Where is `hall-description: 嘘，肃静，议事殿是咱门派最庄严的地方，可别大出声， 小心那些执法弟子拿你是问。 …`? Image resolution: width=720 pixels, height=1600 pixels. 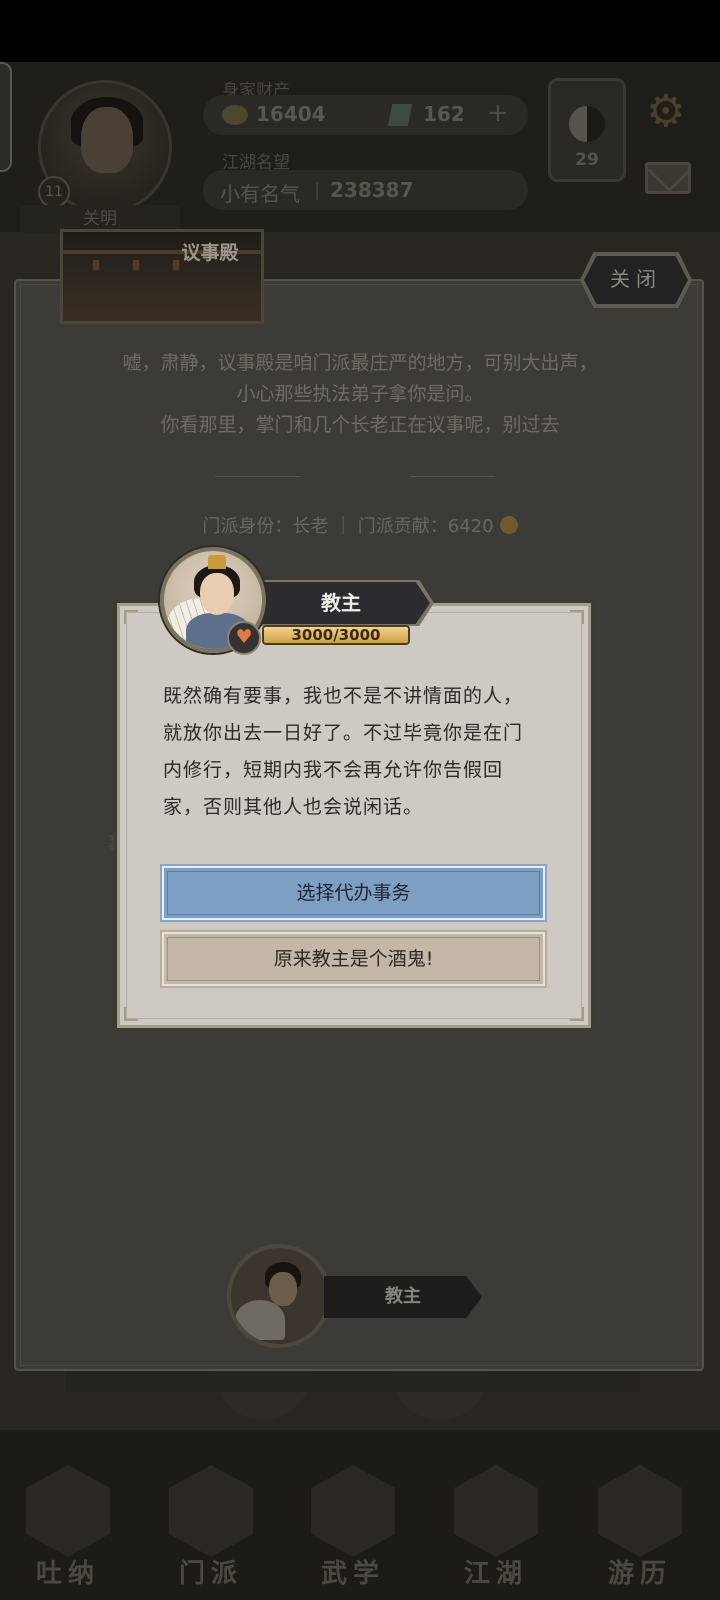 hall-description: 嘘，肃静，议事殿是咱门派最庄严的地方，可别大出声， 小心那些执法弟子拿你是问。 … is located at coordinates (360, 394).